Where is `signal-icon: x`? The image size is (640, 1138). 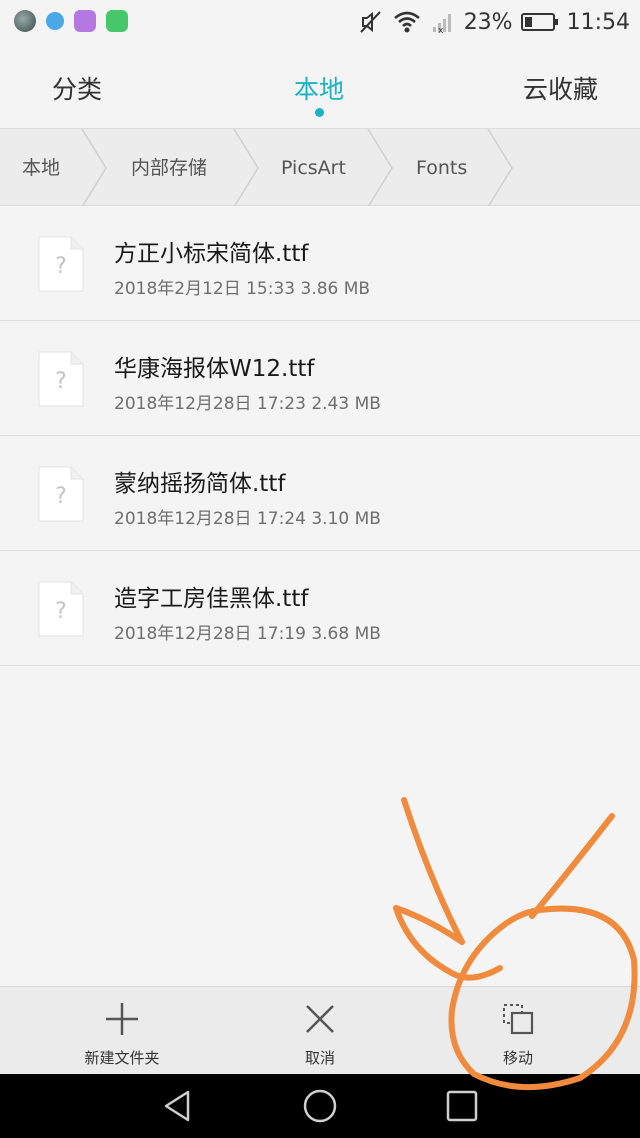 signal-icon: x is located at coordinates (441, 24).